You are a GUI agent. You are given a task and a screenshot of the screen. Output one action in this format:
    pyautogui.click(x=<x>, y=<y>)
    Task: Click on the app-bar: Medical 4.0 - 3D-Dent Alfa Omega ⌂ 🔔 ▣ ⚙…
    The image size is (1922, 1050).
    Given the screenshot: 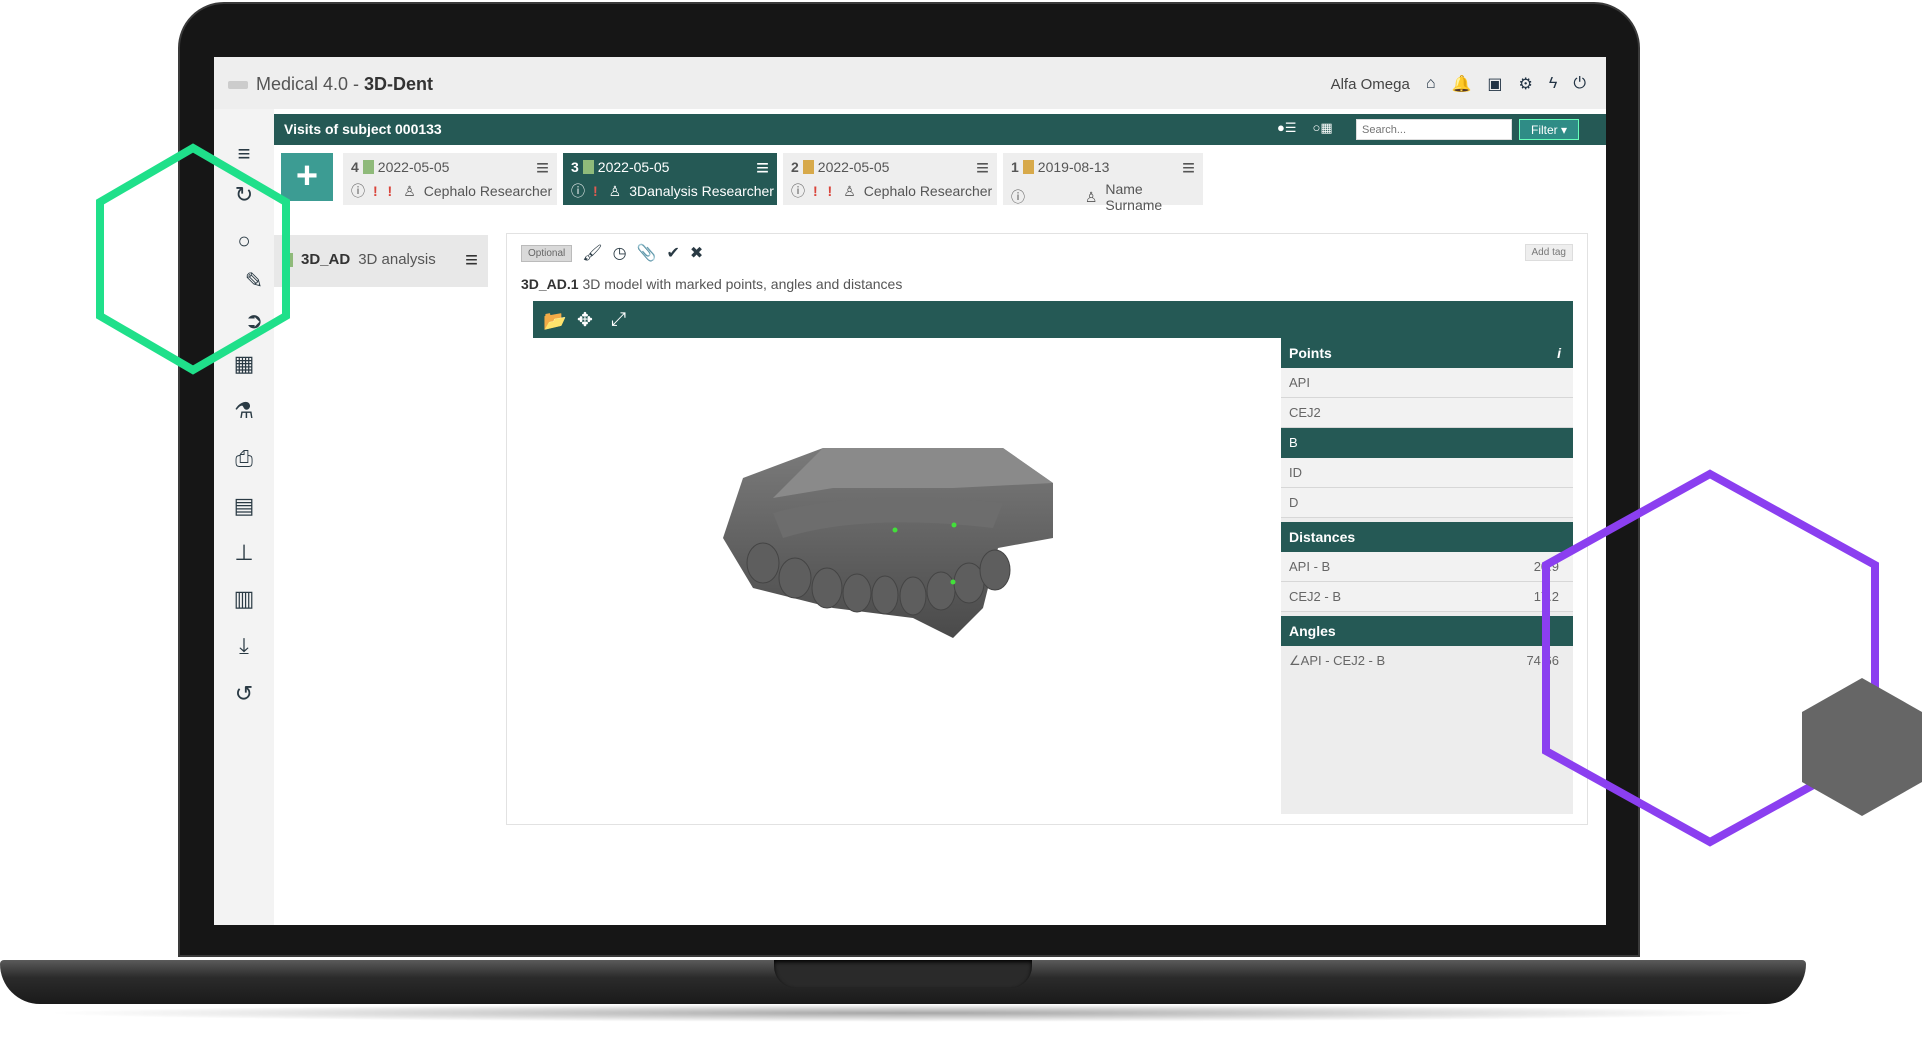 What is the action you would take?
    pyautogui.click(x=910, y=83)
    